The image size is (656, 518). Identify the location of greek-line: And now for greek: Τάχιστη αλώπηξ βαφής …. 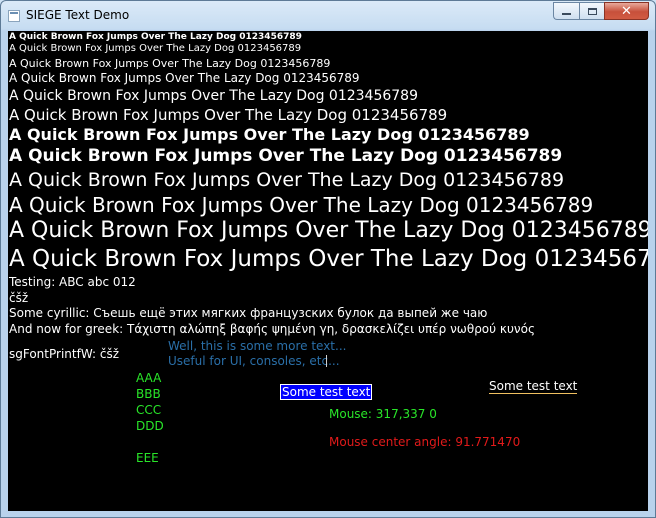
(272, 329).